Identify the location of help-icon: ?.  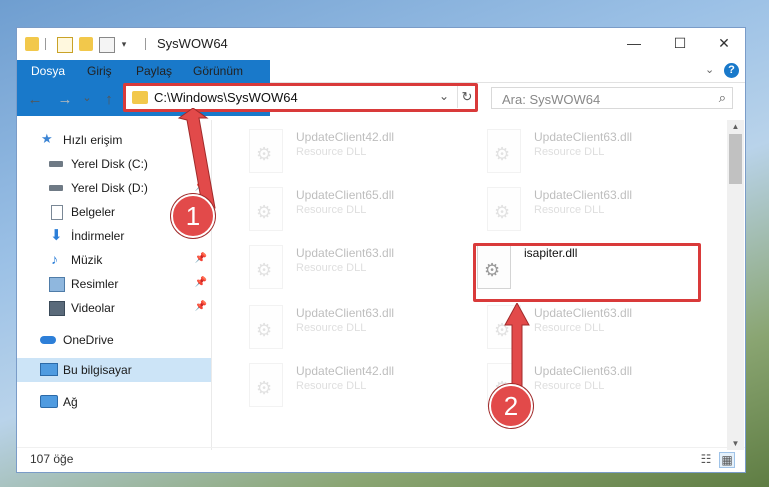
(731, 70).